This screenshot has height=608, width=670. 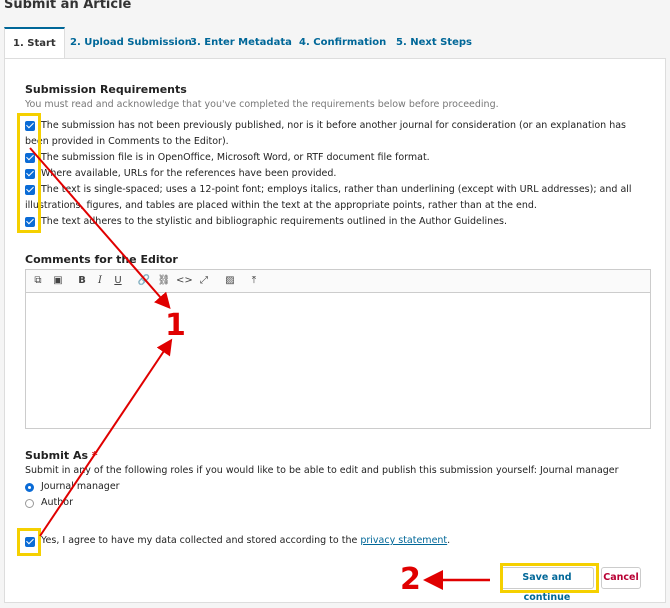 I want to click on tab-start: 1. Start, so click(x=34, y=42).